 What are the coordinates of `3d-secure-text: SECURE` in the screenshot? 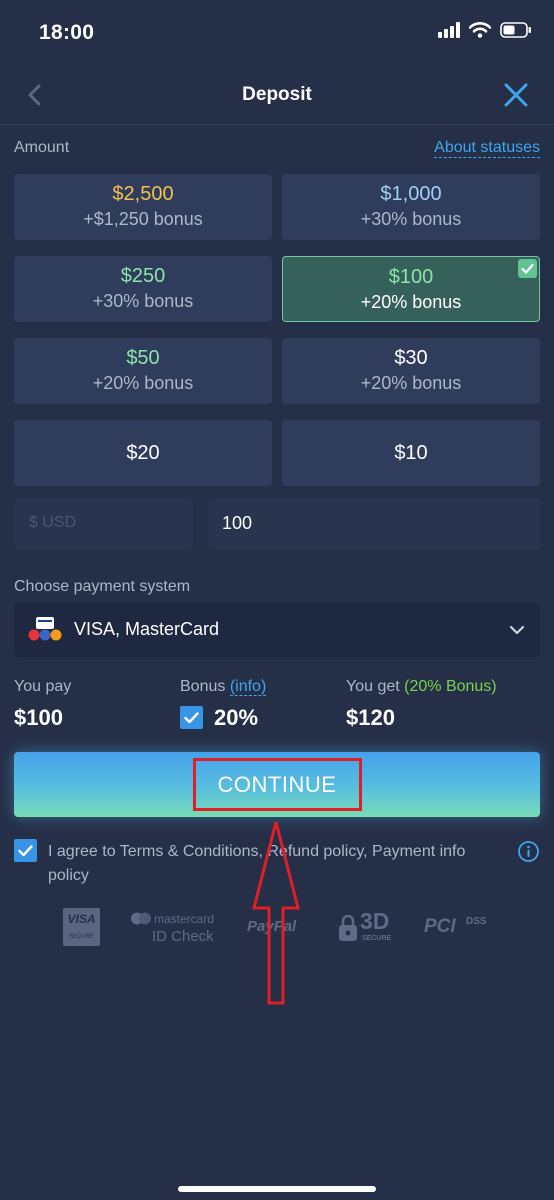 It's located at (377, 938).